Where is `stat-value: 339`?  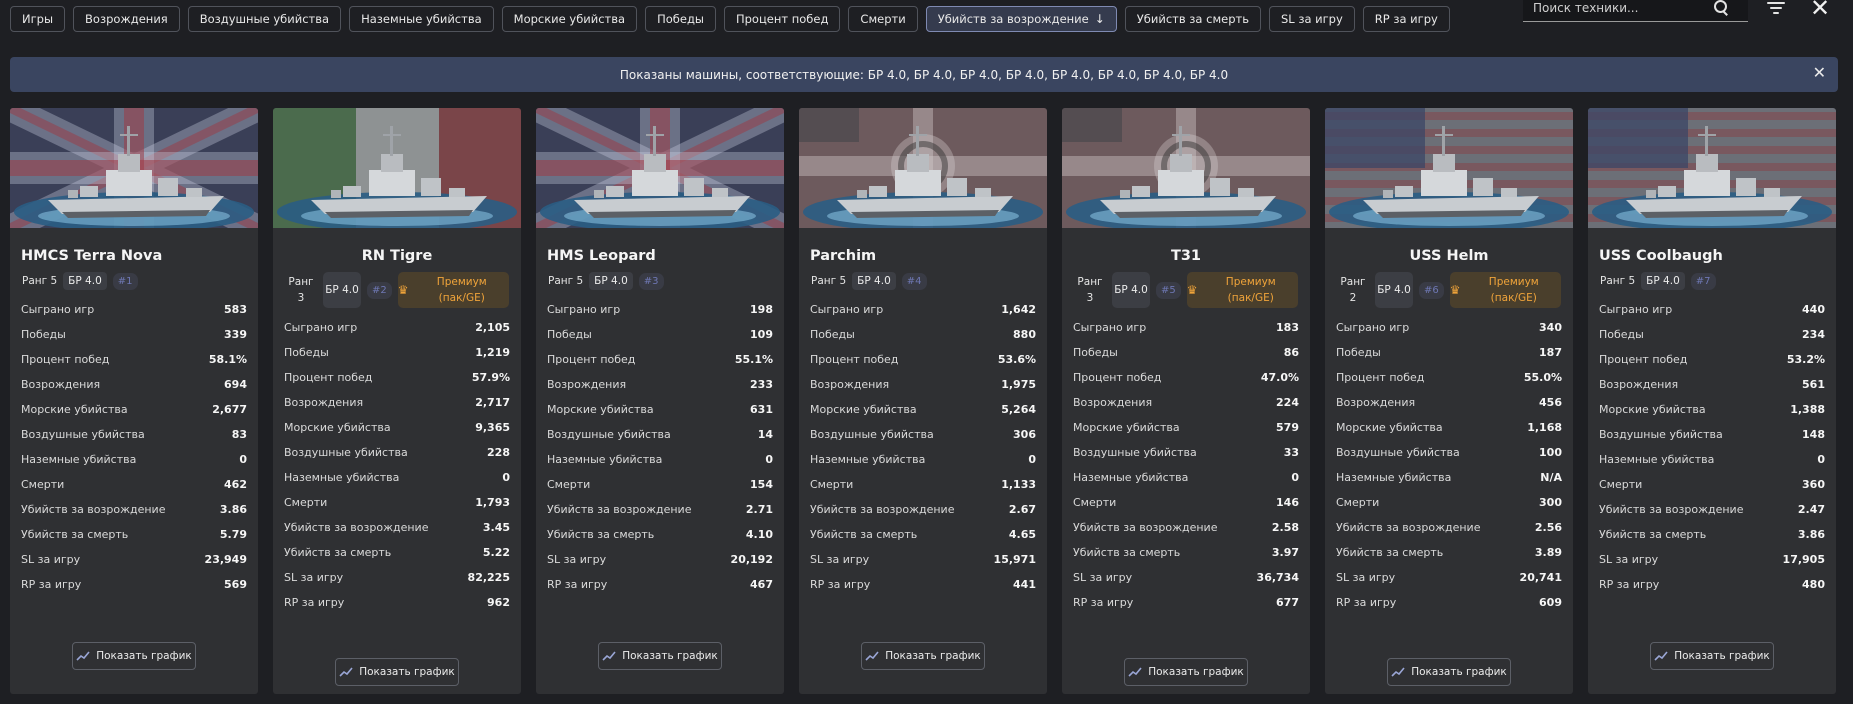
stat-value: 339 is located at coordinates (235, 334).